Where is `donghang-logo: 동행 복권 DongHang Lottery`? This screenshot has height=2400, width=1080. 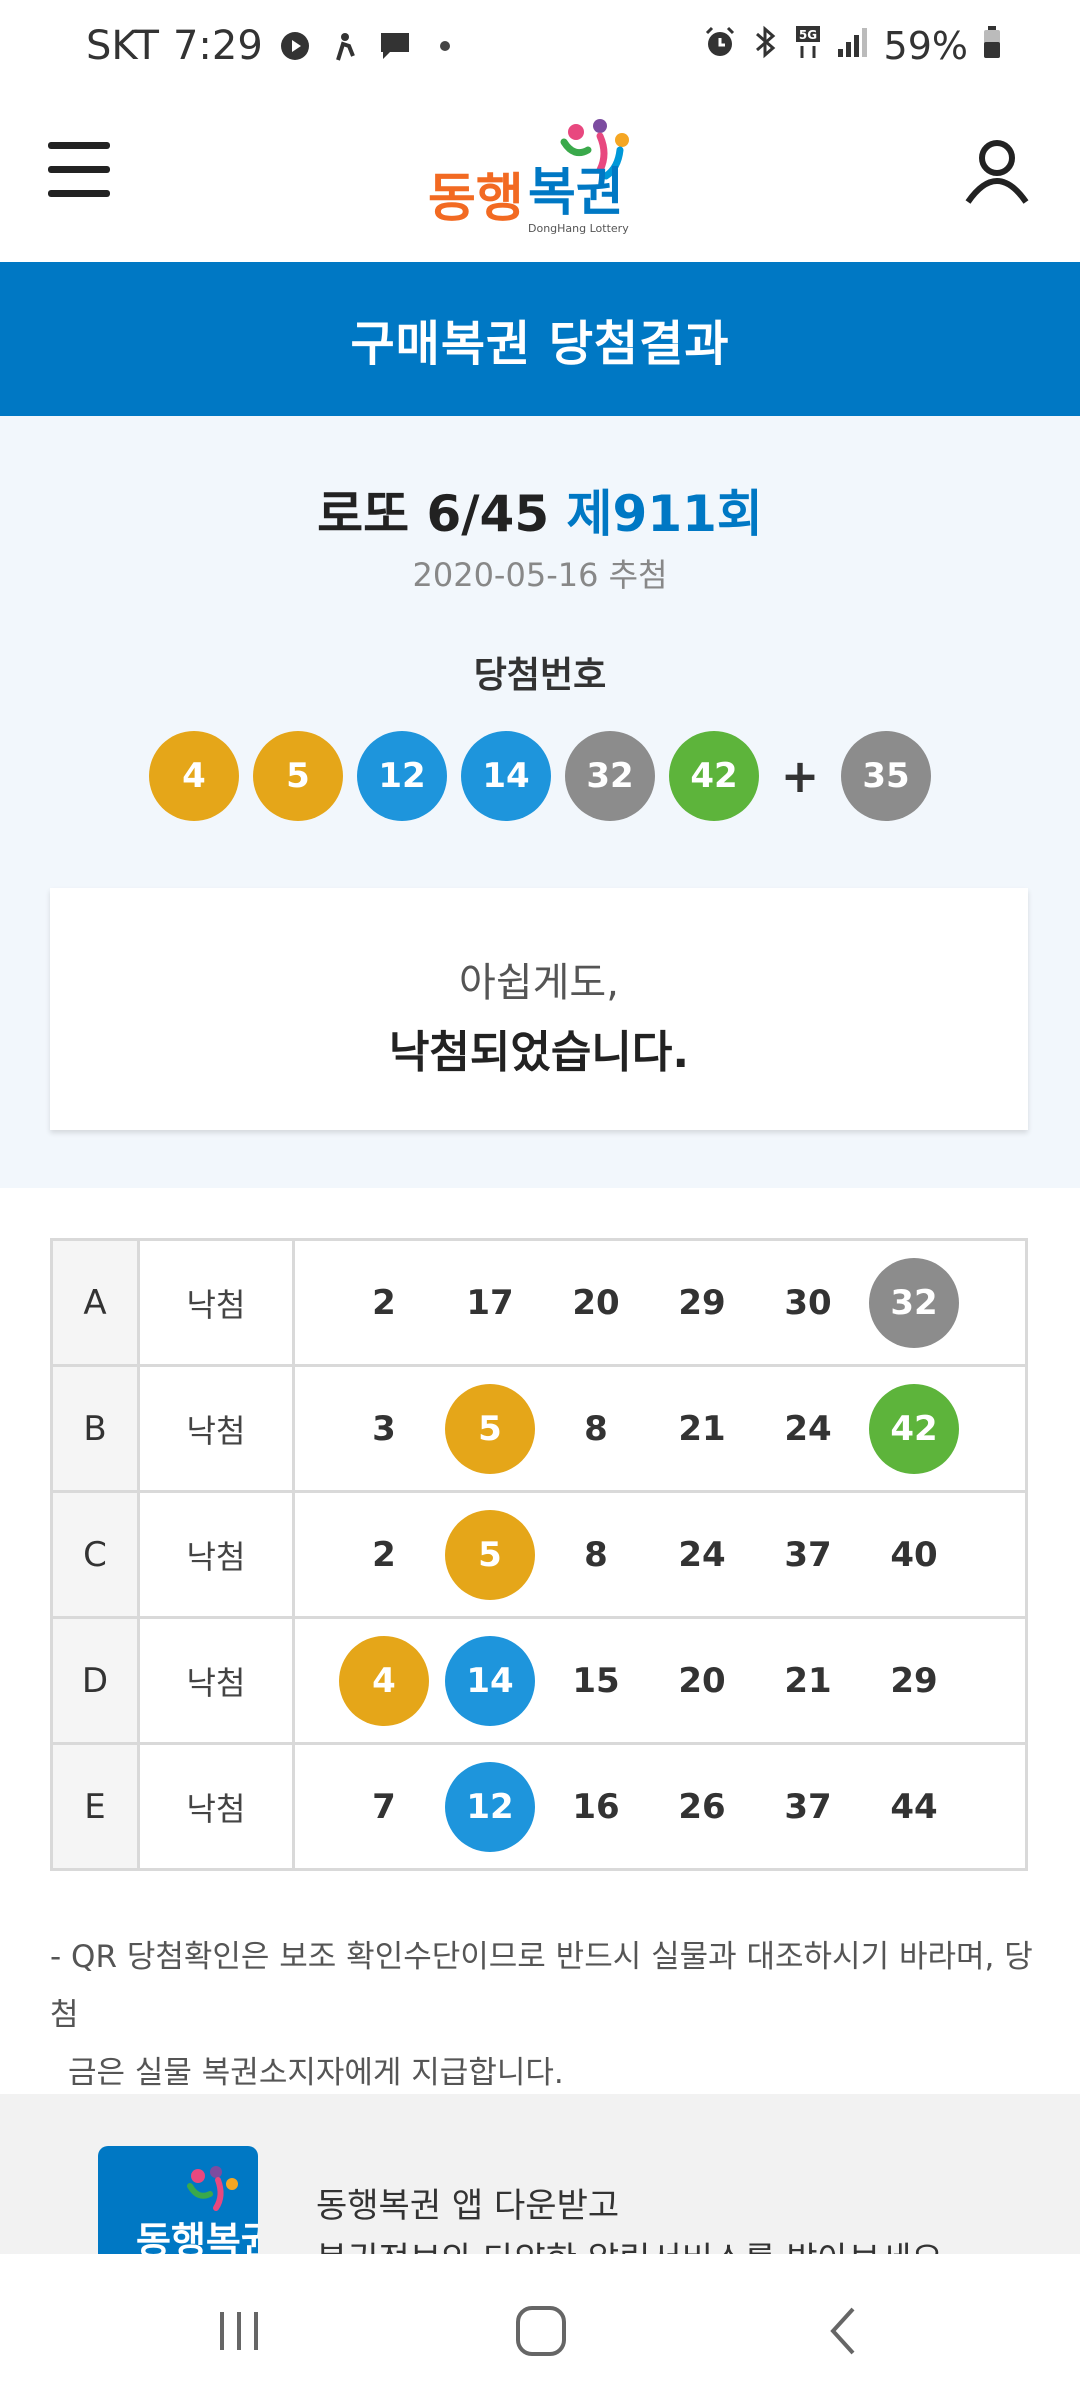
donghang-logo: 동행 복권 DongHang Lottery is located at coordinates (544, 171).